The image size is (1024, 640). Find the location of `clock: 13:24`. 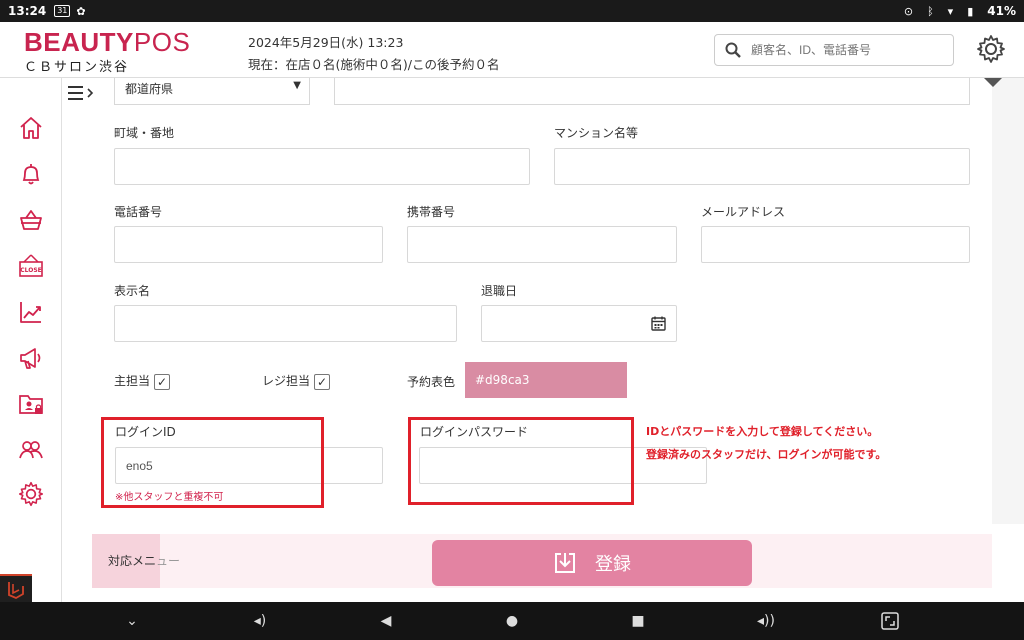

clock: 13:24 is located at coordinates (27, 11).